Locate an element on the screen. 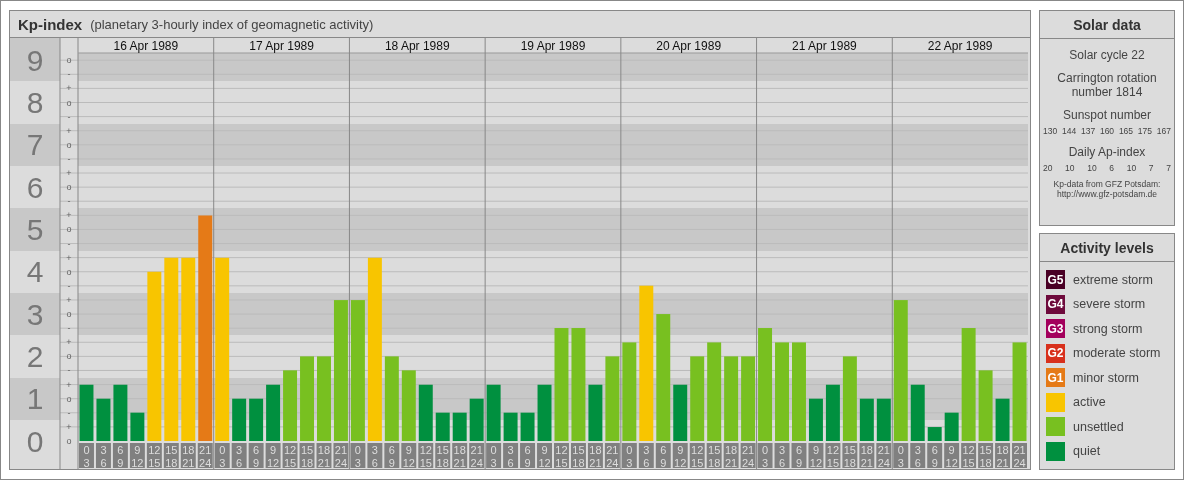  date-label: 16 Apr 1989 is located at coordinates (146, 46).